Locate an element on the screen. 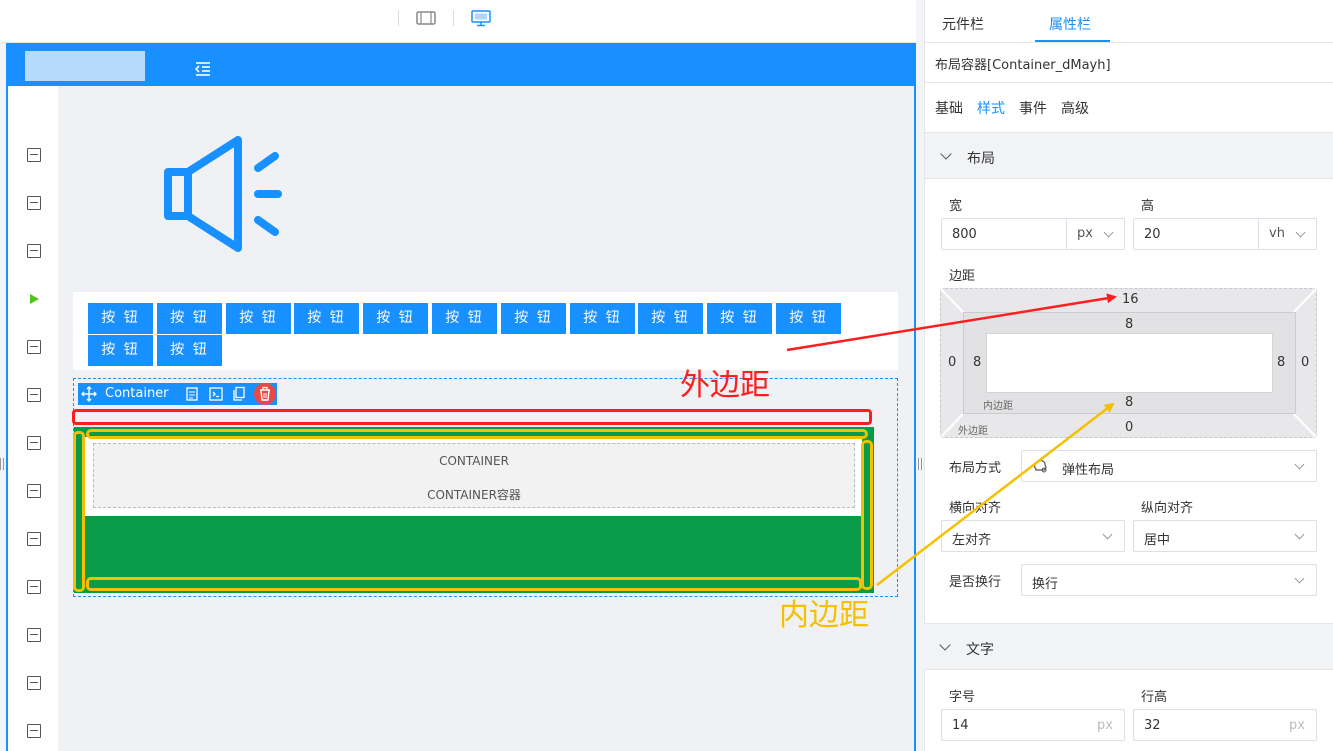 This screenshot has height=751, width=1333. line-height-input: 32 px is located at coordinates (1225, 725).